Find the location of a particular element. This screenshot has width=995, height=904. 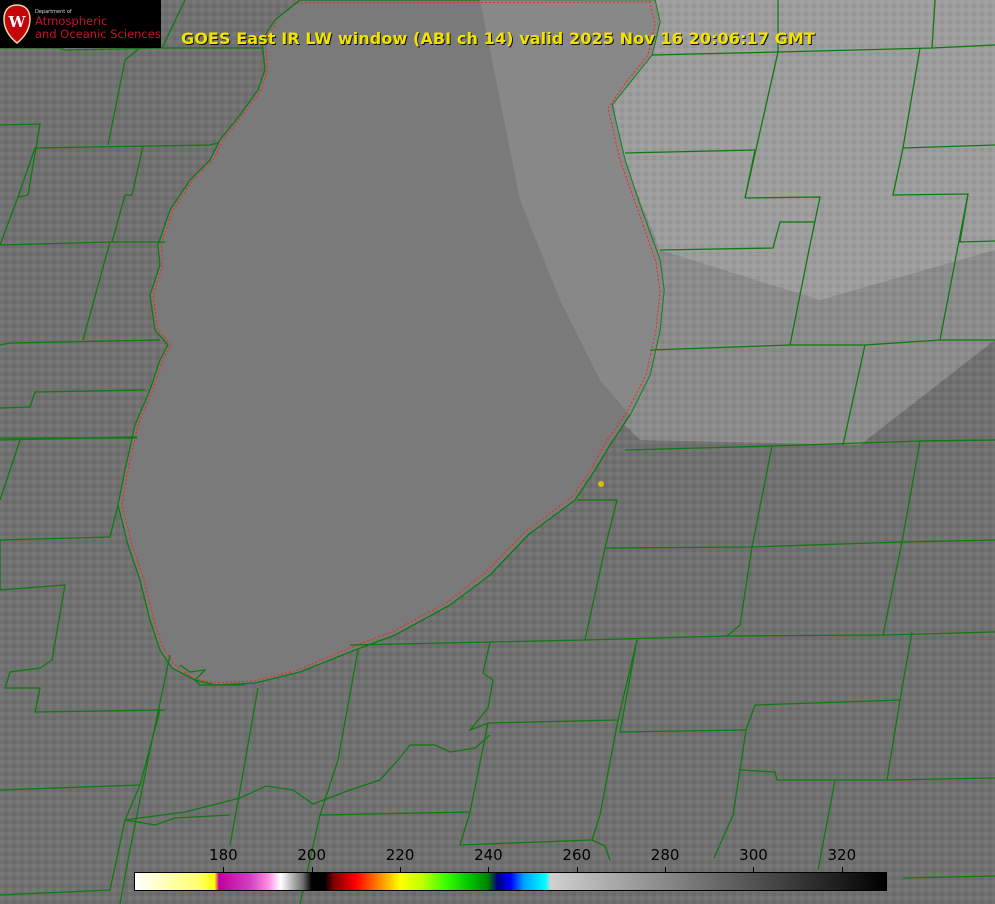

uw-crest-icon: W is located at coordinates (17, 24).